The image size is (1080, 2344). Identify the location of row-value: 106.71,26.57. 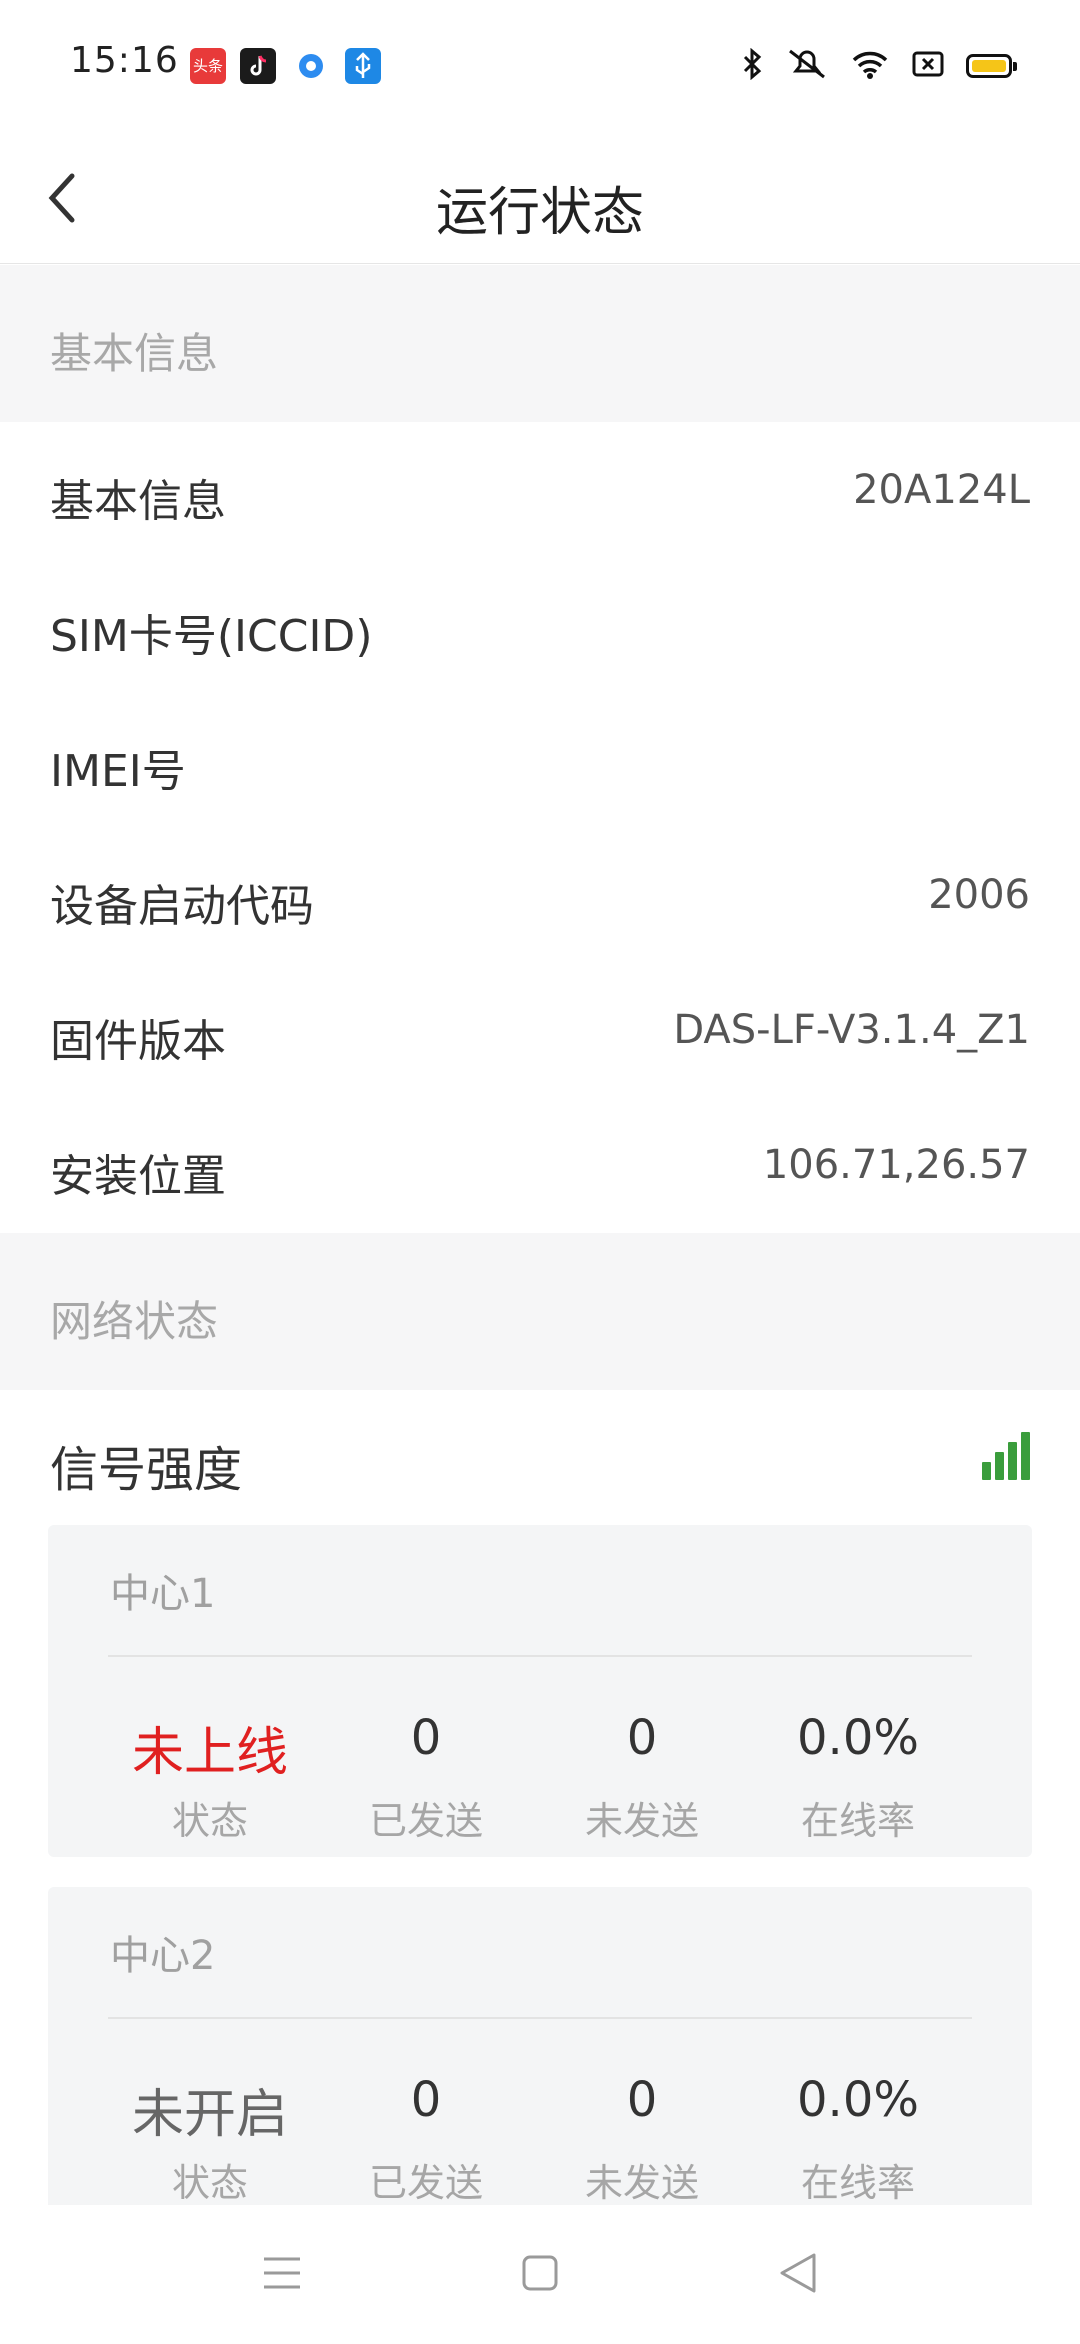
(896, 1165).